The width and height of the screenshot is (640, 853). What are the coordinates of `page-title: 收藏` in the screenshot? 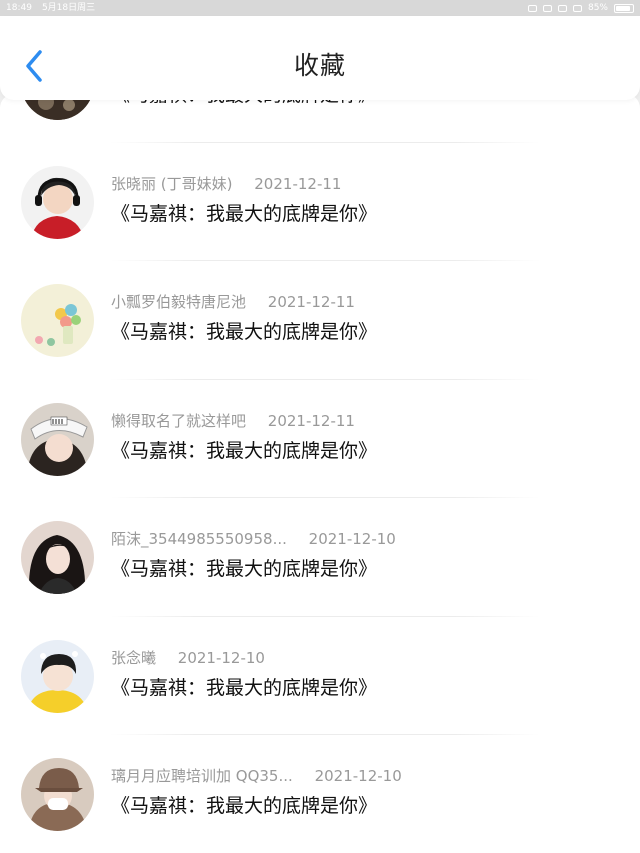 It's located at (319, 65).